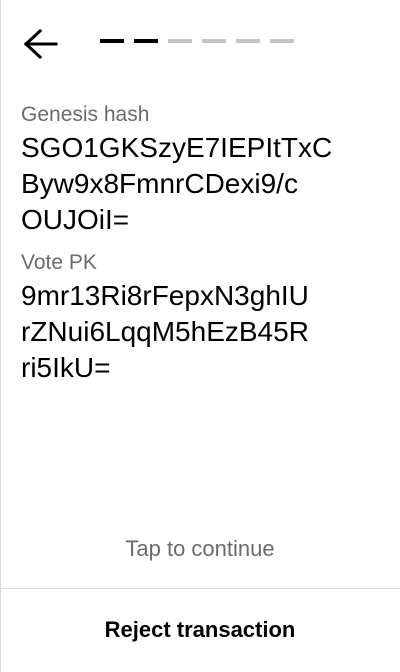  What do you see at coordinates (200, 588) in the screenshot?
I see `footer-divider` at bounding box center [200, 588].